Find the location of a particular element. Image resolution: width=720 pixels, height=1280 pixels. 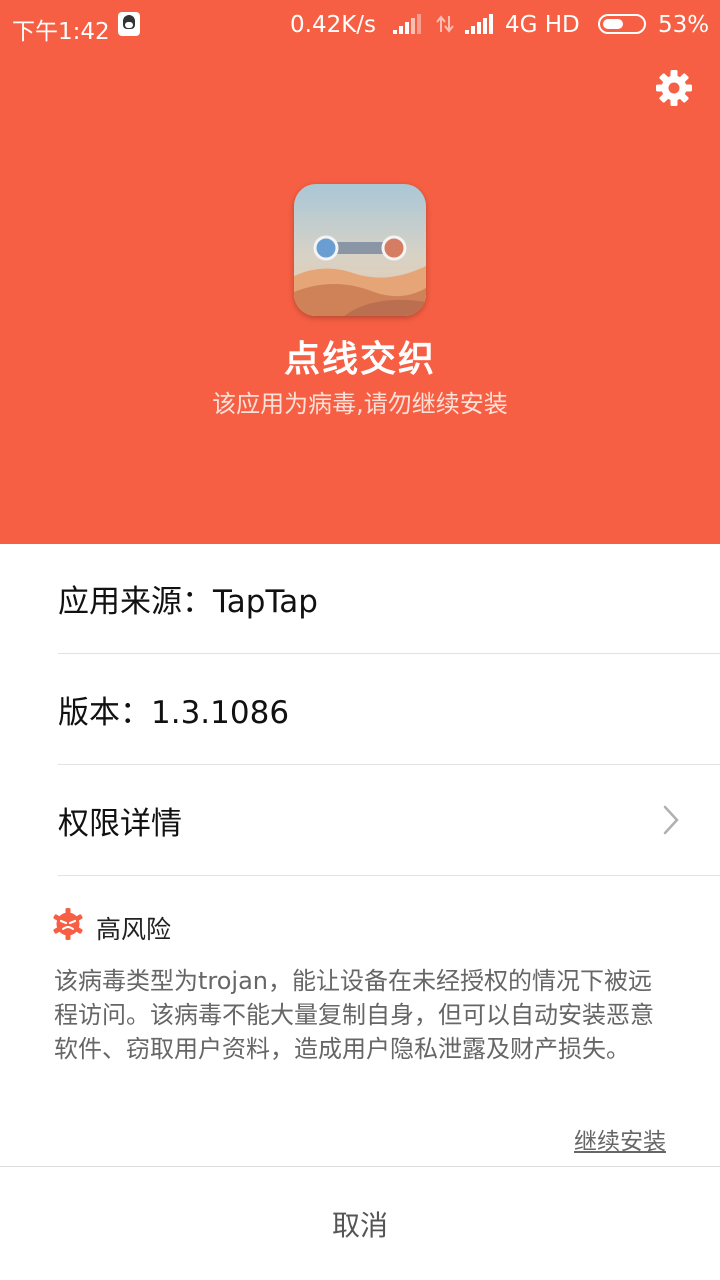

app-name: 点线交织 is located at coordinates (359, 359).